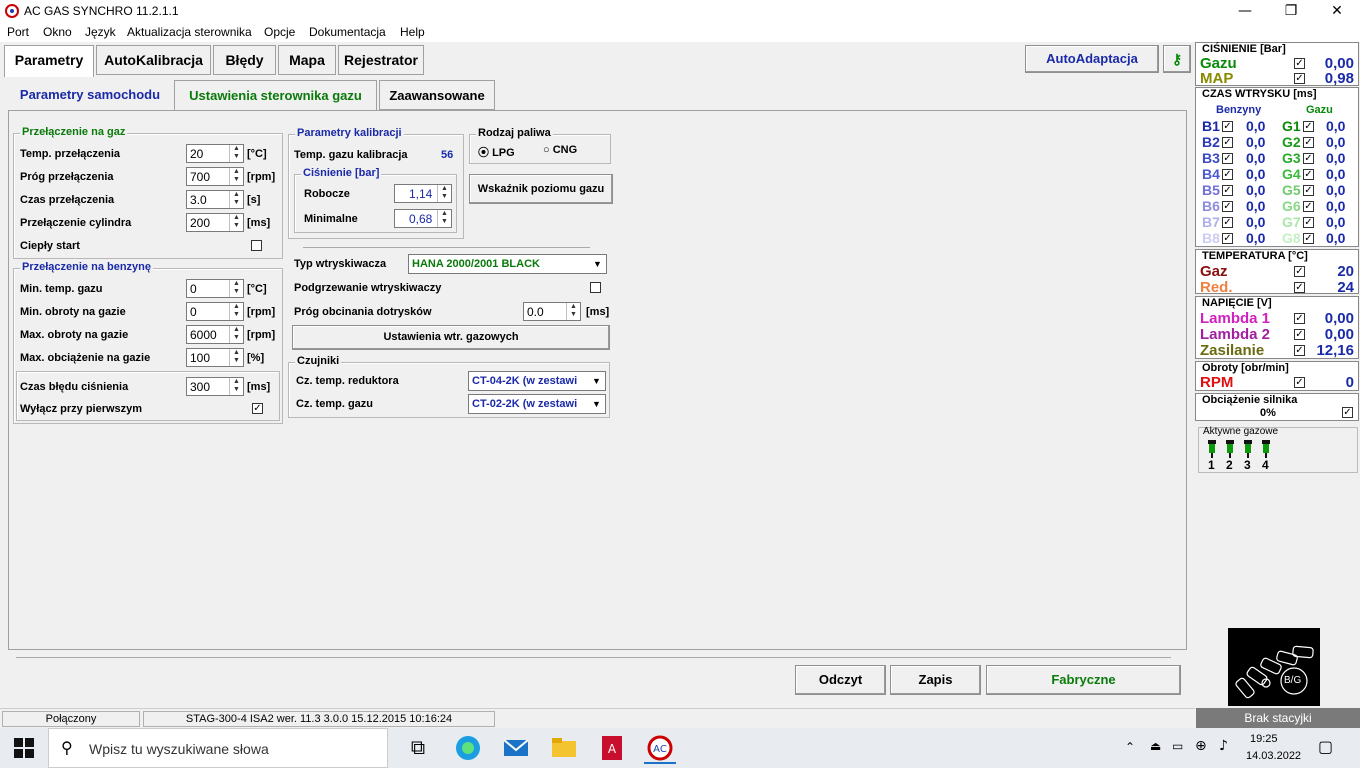 The height and width of the screenshot is (768, 1360). Describe the element at coordinates (18, 32) in the screenshot. I see `menu-port: Port` at that location.